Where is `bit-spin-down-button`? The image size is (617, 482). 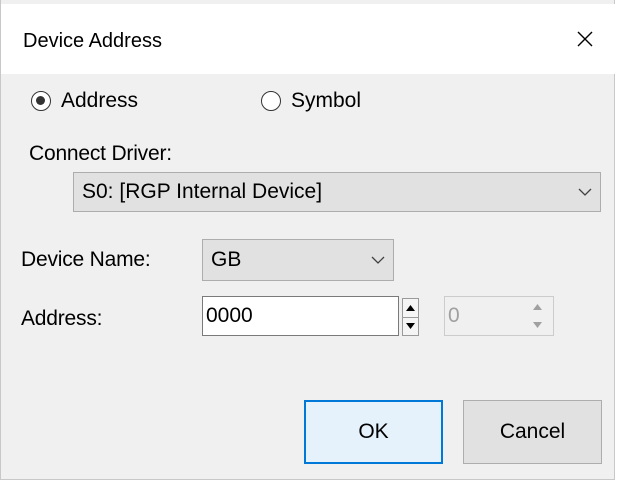
bit-spin-down-button is located at coordinates (537, 325).